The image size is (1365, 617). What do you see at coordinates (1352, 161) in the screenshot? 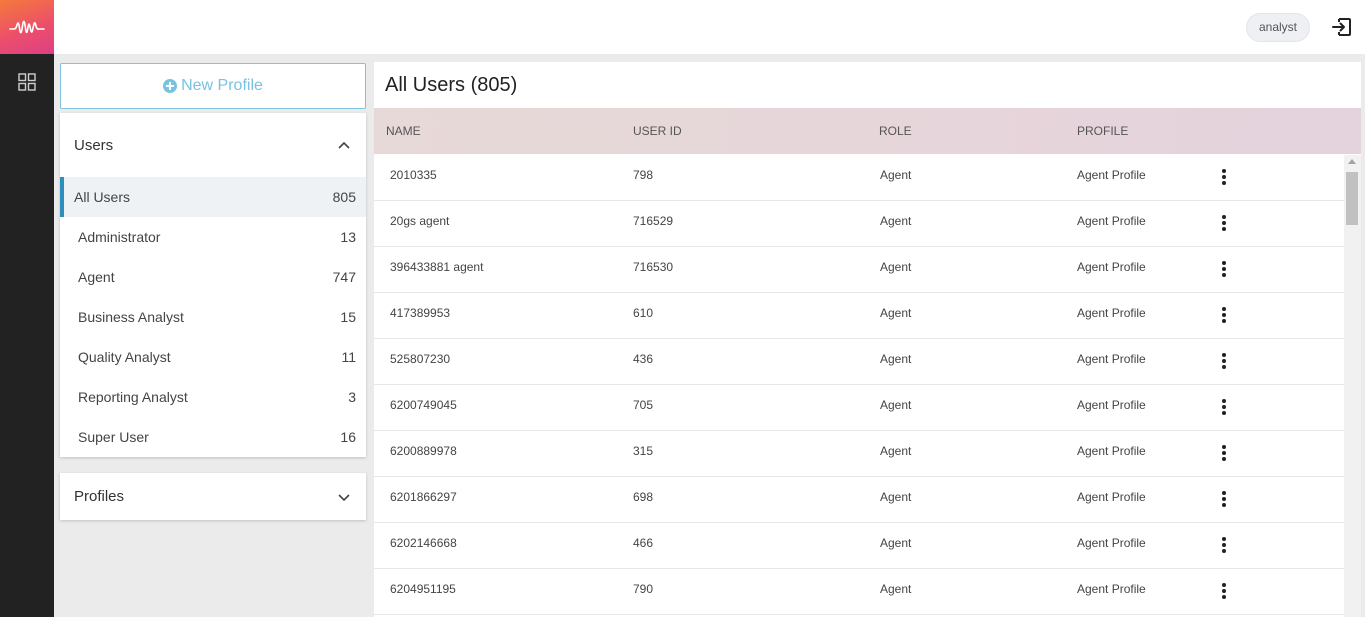
I see `scroll-up-arrow-icon` at bounding box center [1352, 161].